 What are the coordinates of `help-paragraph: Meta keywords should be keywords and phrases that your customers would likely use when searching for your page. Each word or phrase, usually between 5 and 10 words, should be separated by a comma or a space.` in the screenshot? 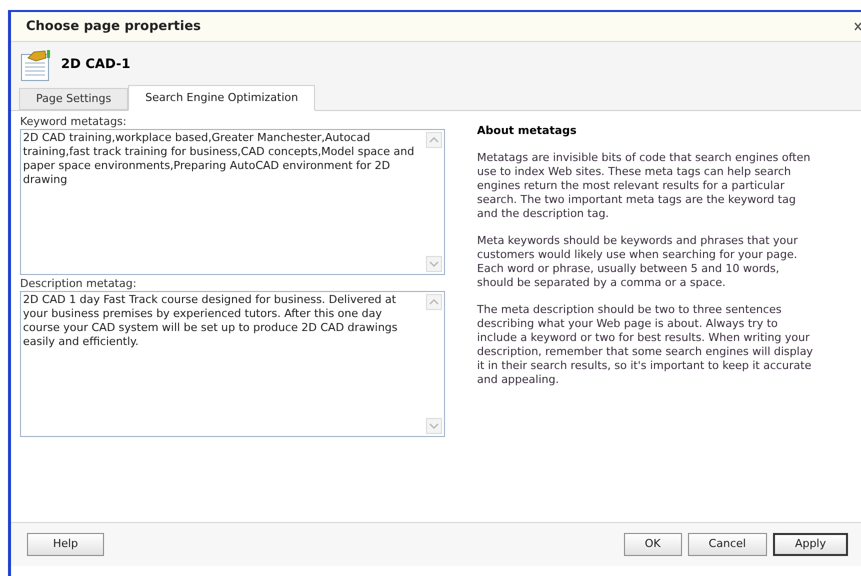 It's located at (638, 262).